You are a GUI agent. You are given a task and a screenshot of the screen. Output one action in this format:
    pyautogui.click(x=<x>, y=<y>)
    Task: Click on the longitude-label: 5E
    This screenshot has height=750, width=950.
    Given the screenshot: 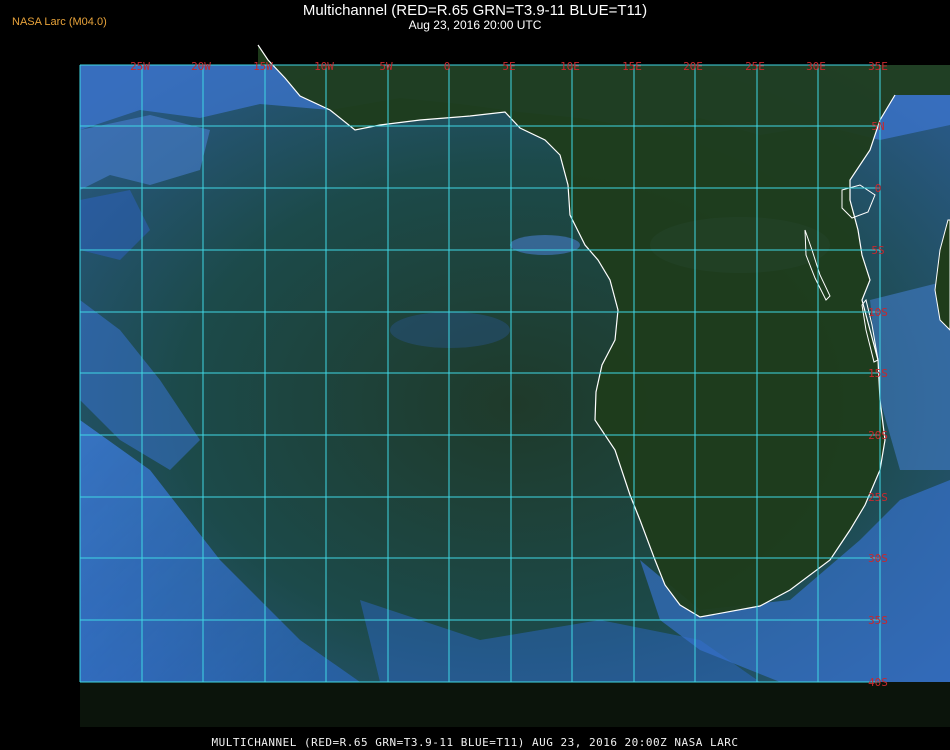 What is the action you would take?
    pyautogui.click(x=508, y=66)
    